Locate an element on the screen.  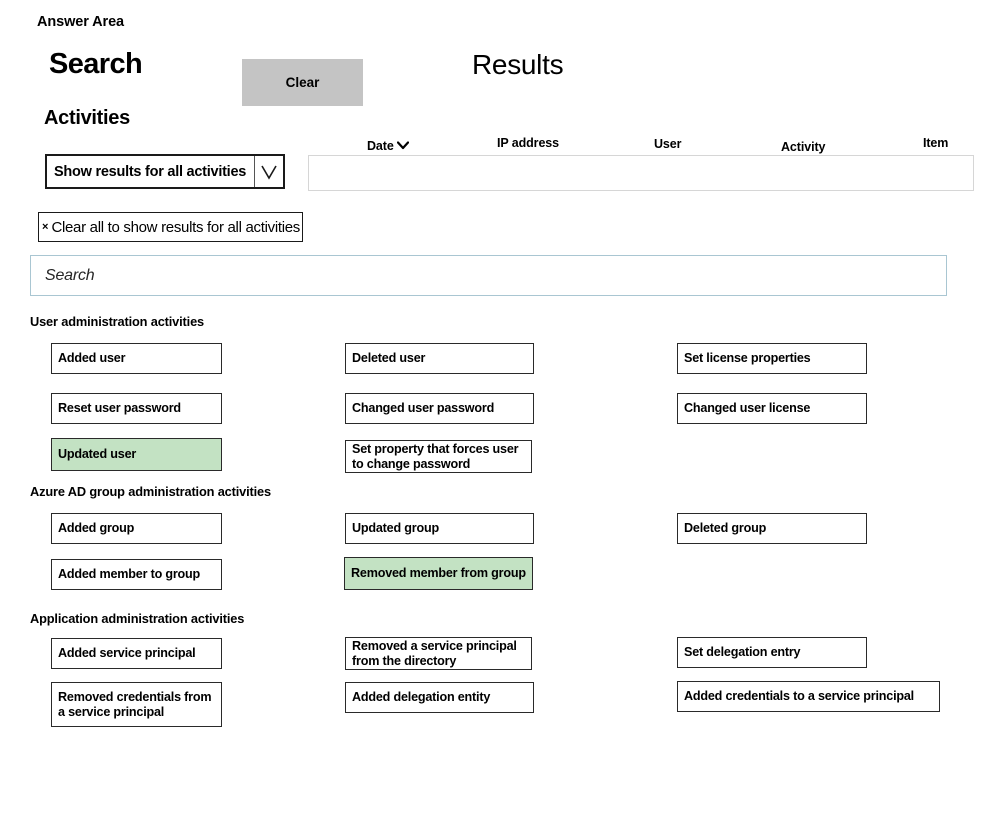
results-column-header-label: IP address is located at coordinates (528, 143).